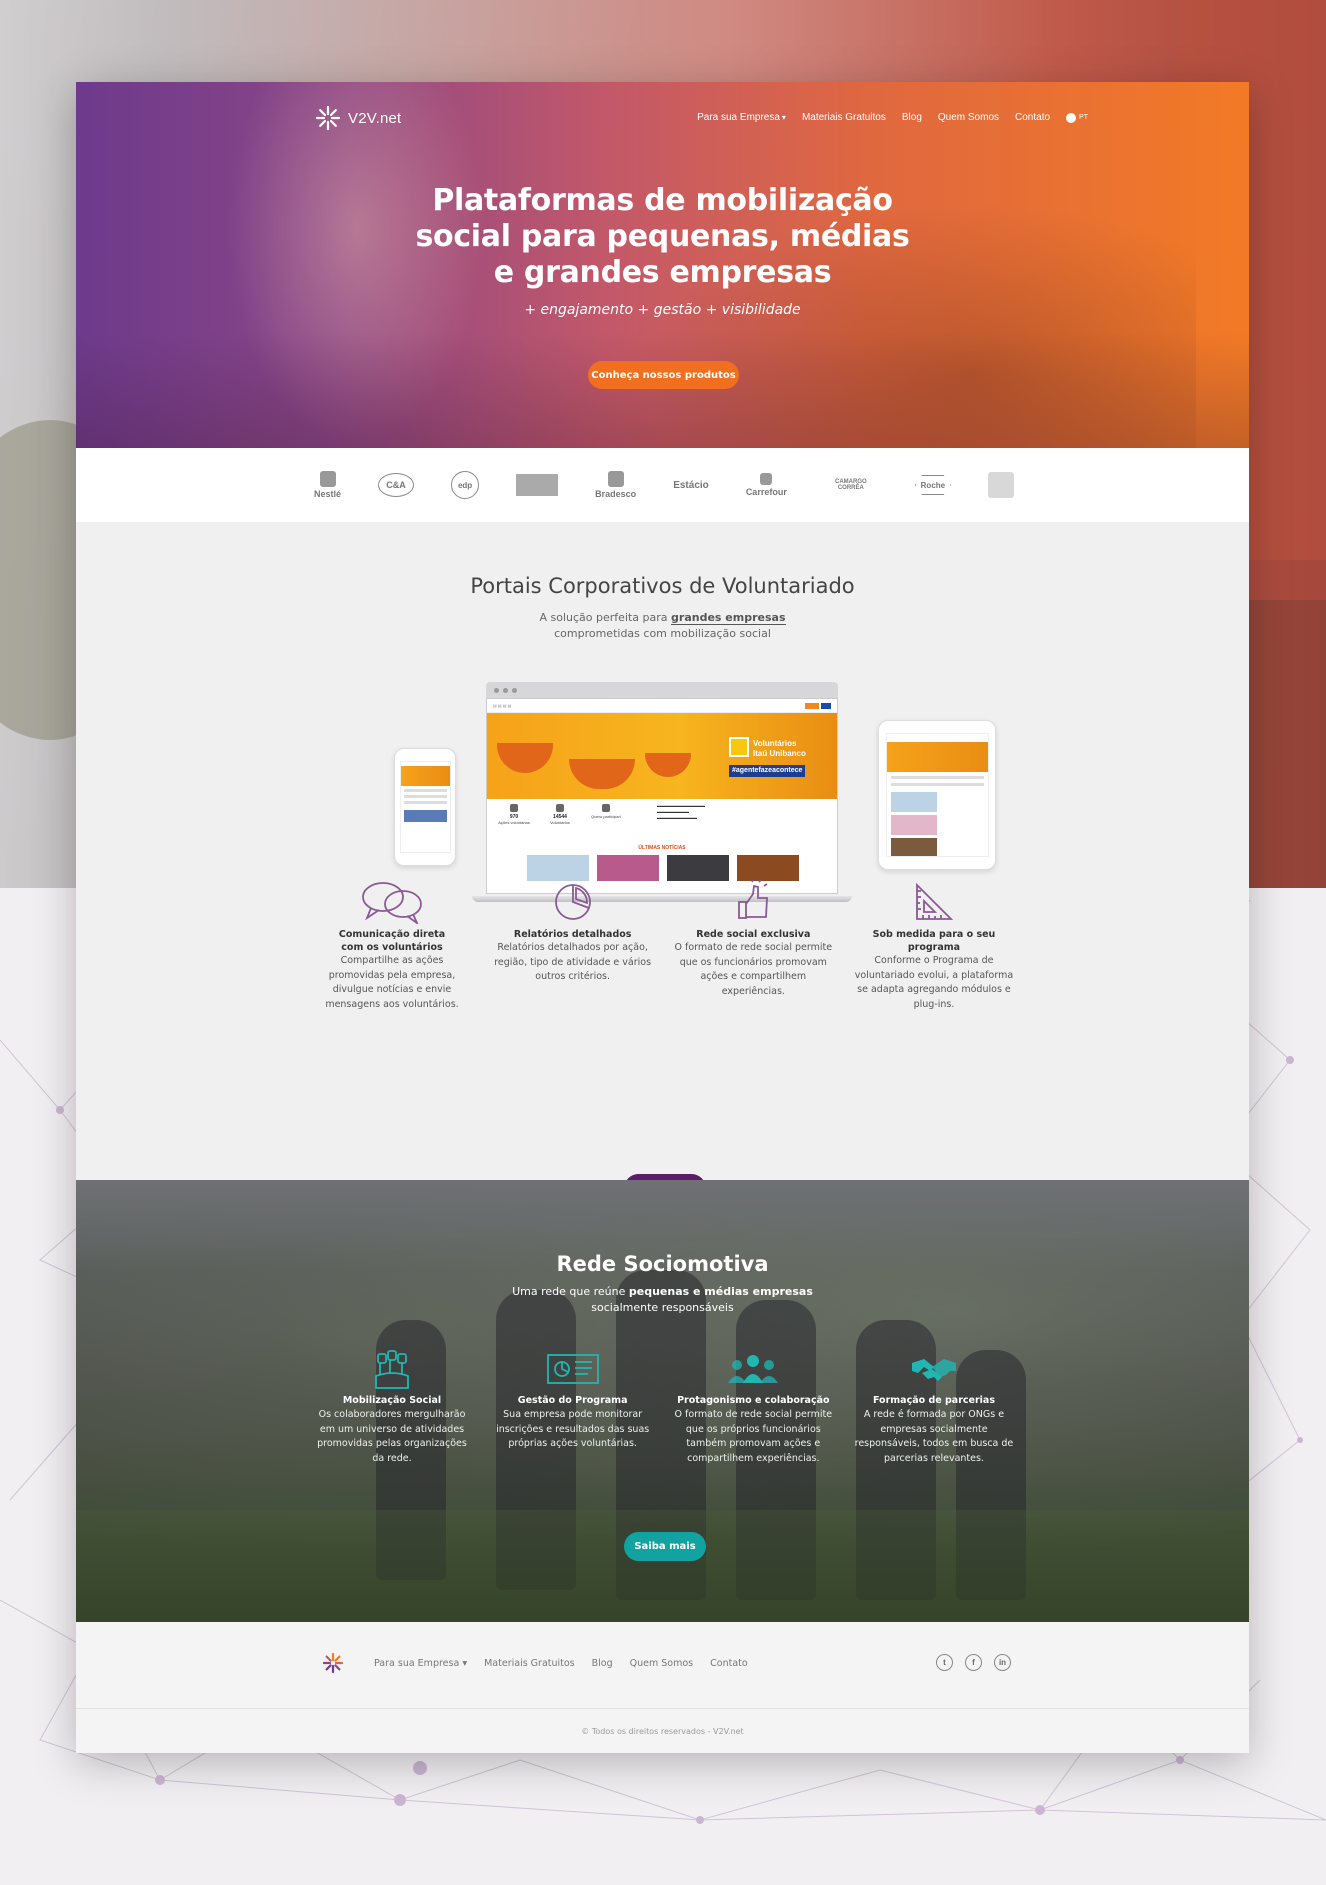 The height and width of the screenshot is (1885, 1326). I want to click on footer-item-para-sua-empresa: Para sua Empresa ▾, so click(420, 1663).